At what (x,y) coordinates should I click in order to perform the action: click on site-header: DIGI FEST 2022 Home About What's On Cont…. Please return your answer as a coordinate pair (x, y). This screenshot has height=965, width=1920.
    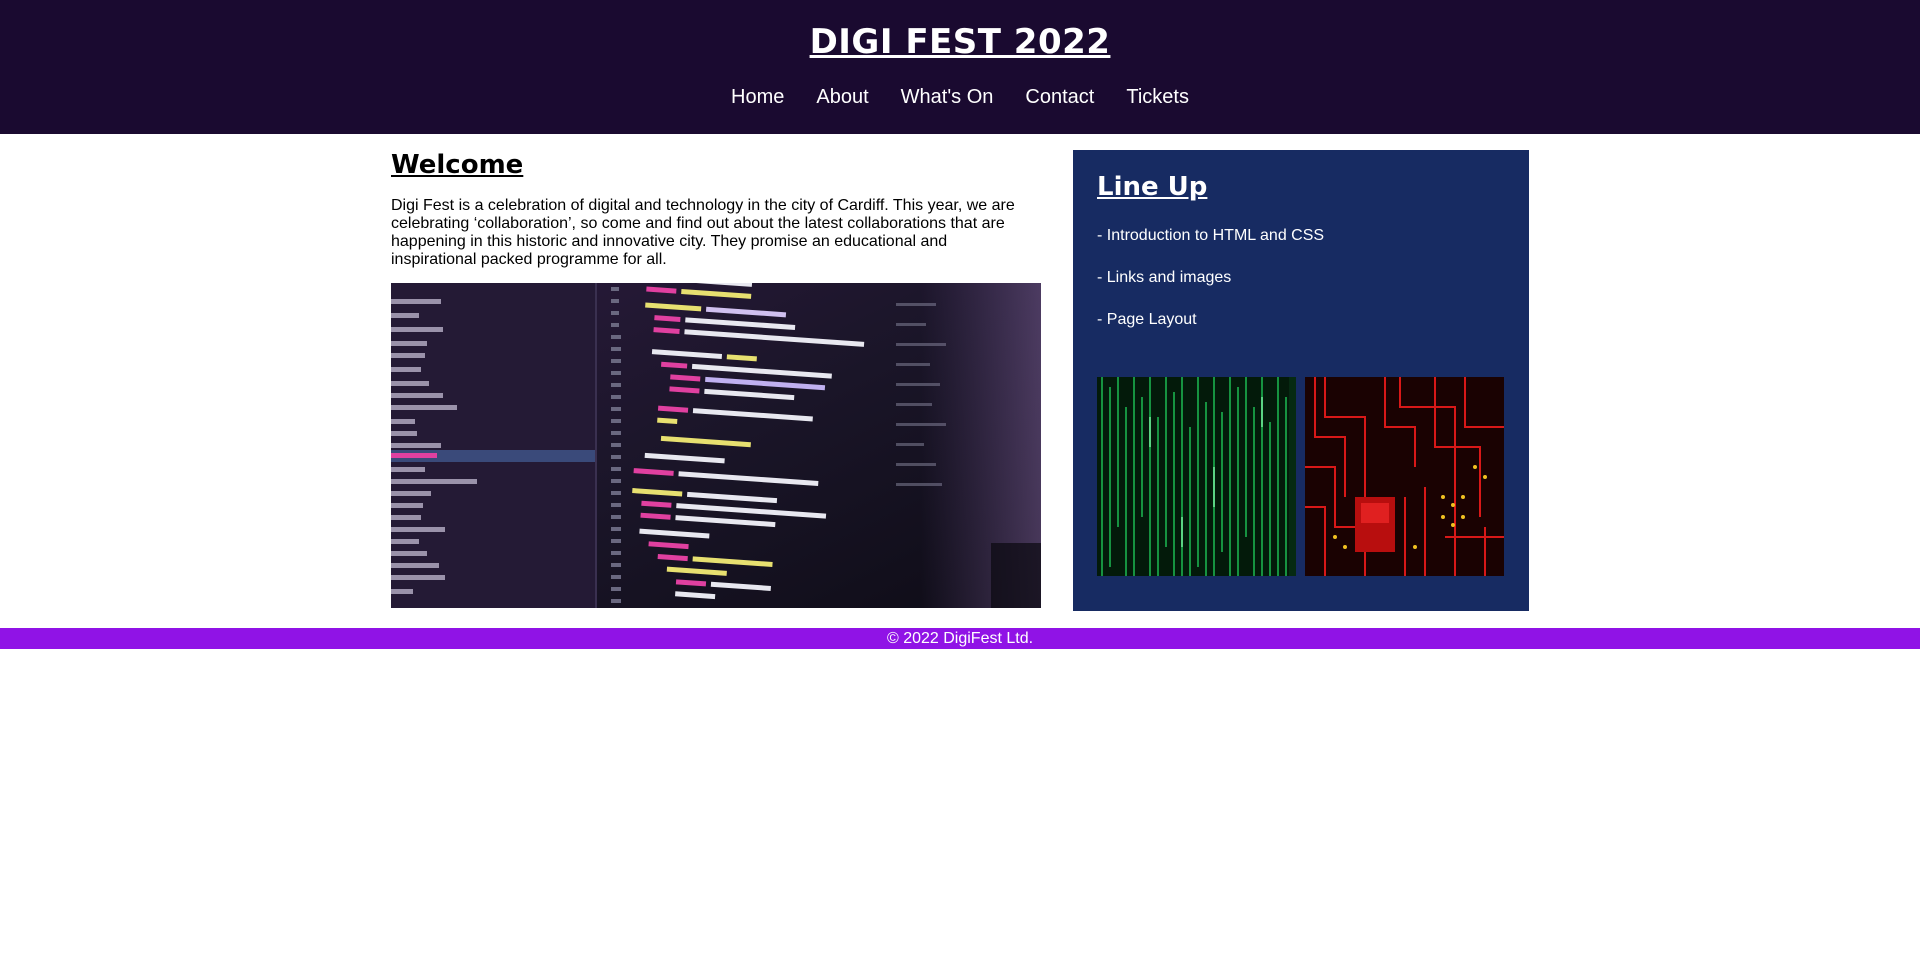
    Looking at the image, I should click on (960, 67).